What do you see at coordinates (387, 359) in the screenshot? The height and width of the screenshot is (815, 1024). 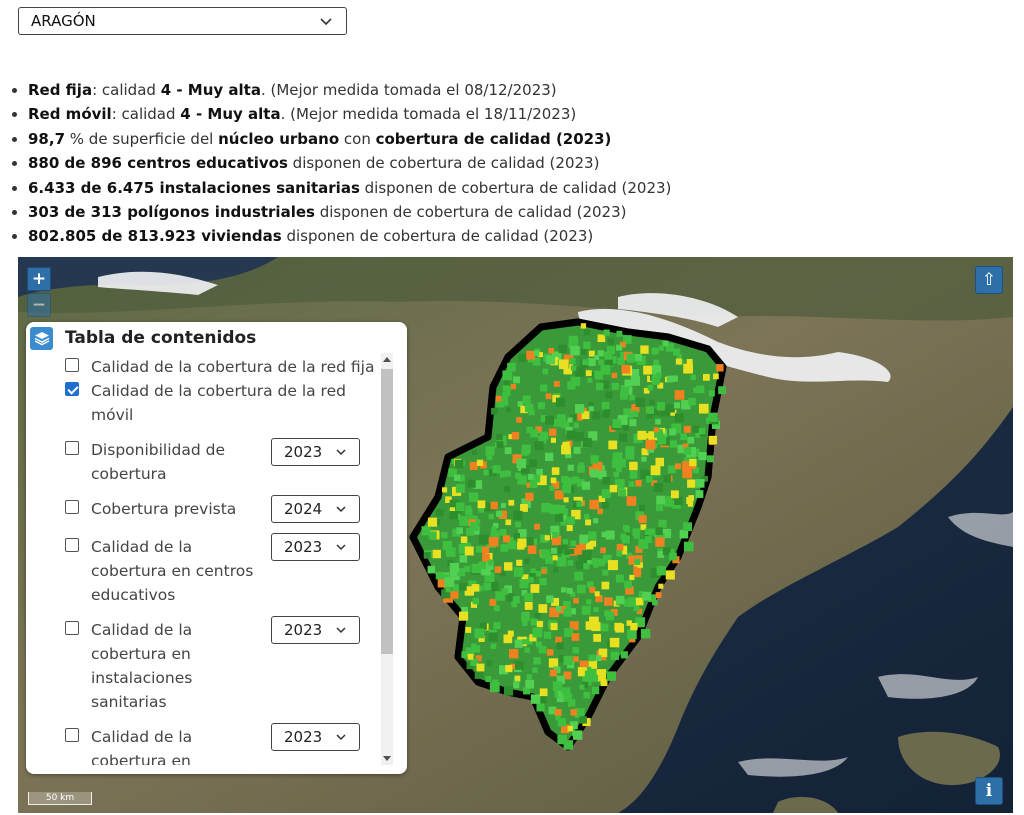 I see `scroll-up-icon` at bounding box center [387, 359].